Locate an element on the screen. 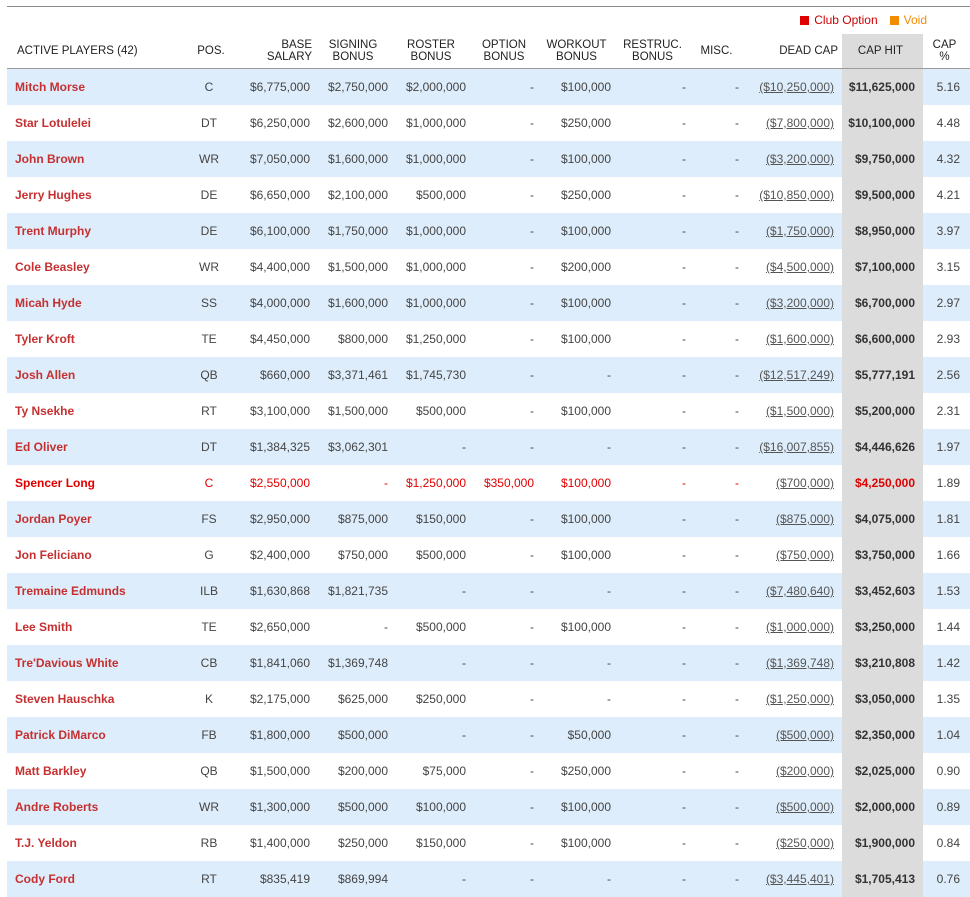  col-header-dead-cap: DEAD CAP is located at coordinates (793, 51).